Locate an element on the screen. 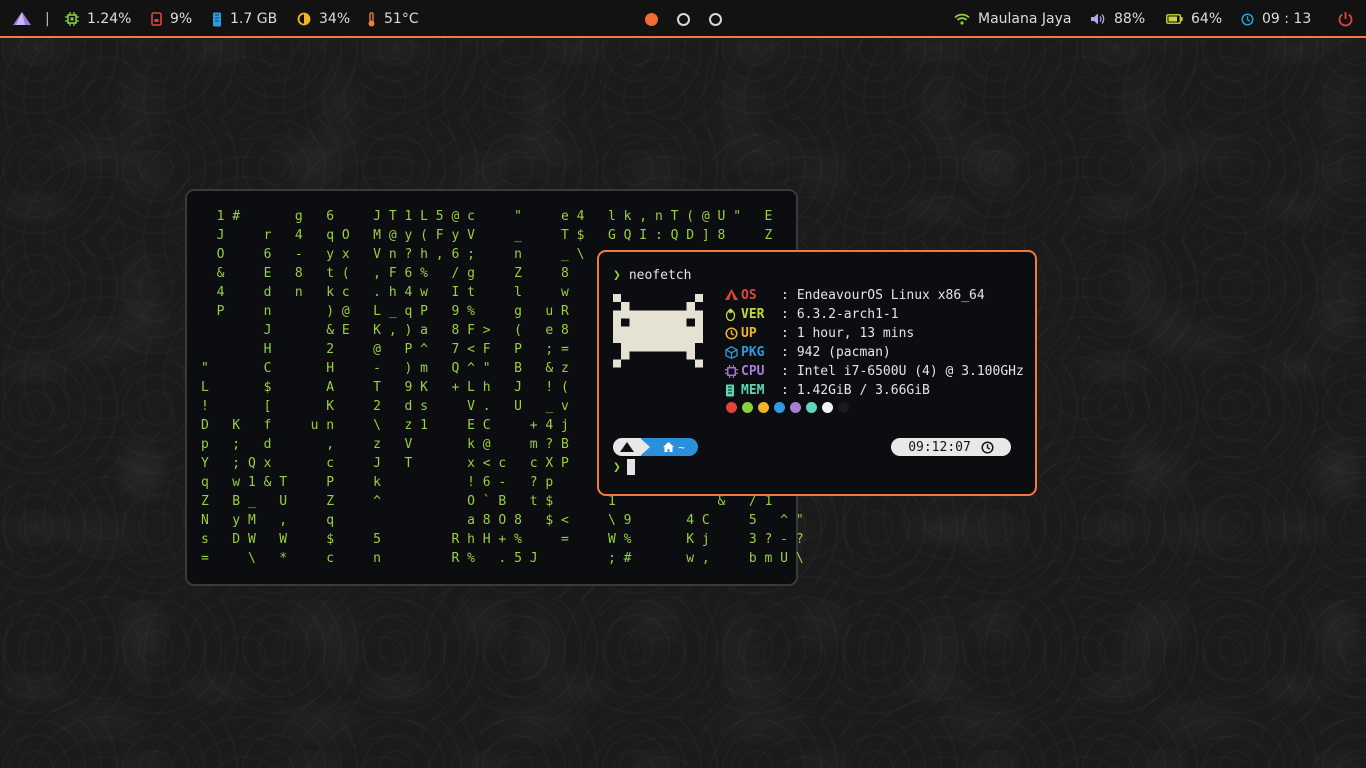 This screenshot has width=1366, height=768. uptime-clock-icon is located at coordinates (732, 333).